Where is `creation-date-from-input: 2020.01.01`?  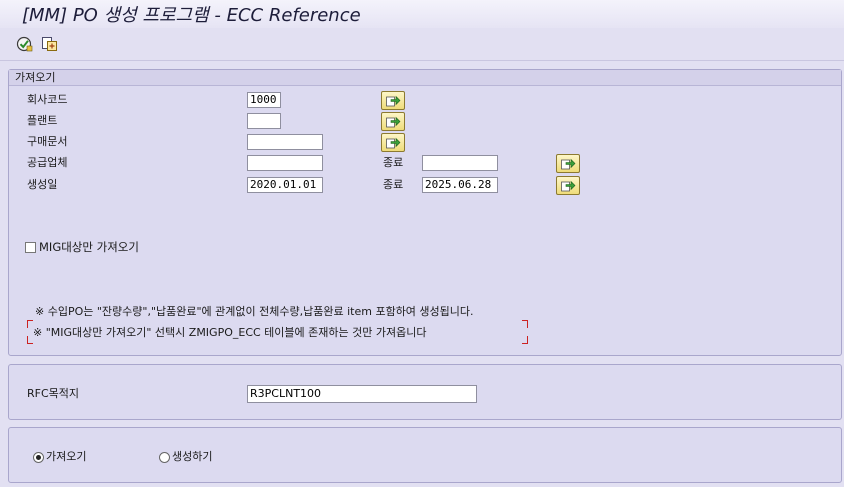
creation-date-from-input: 2020.01.01 is located at coordinates (285, 185).